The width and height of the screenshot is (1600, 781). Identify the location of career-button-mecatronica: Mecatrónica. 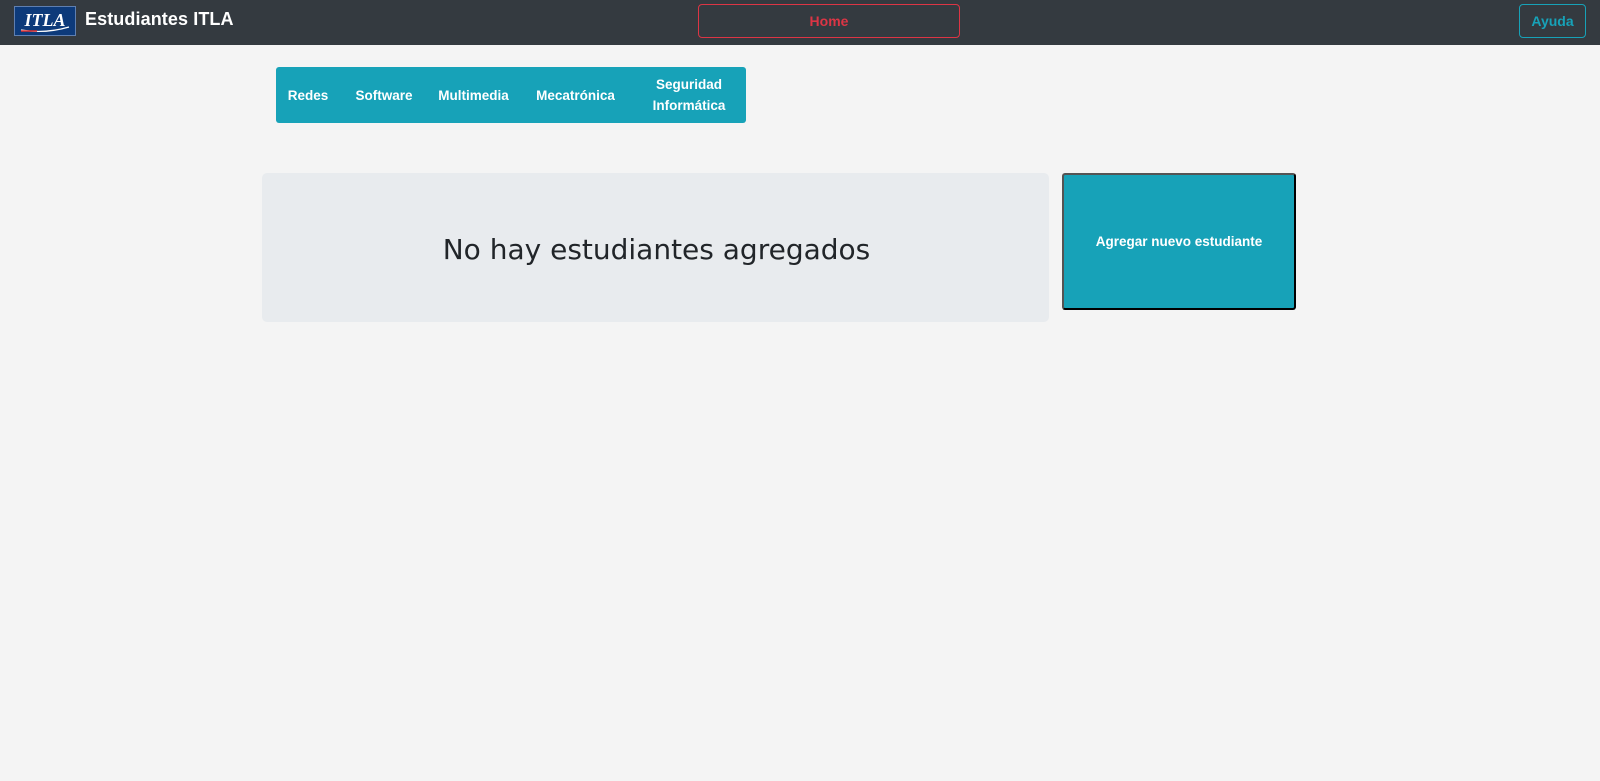
(575, 95).